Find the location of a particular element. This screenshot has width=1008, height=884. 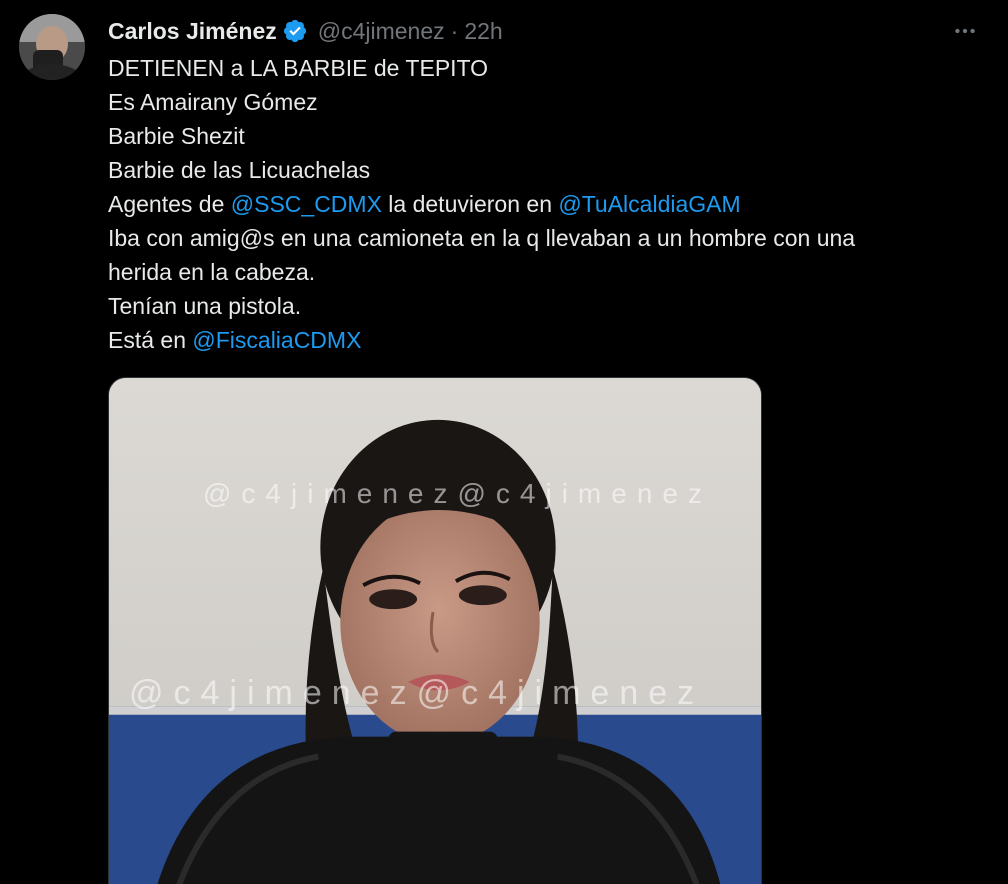

tweet-text-fragment: Está en is located at coordinates (150, 340).